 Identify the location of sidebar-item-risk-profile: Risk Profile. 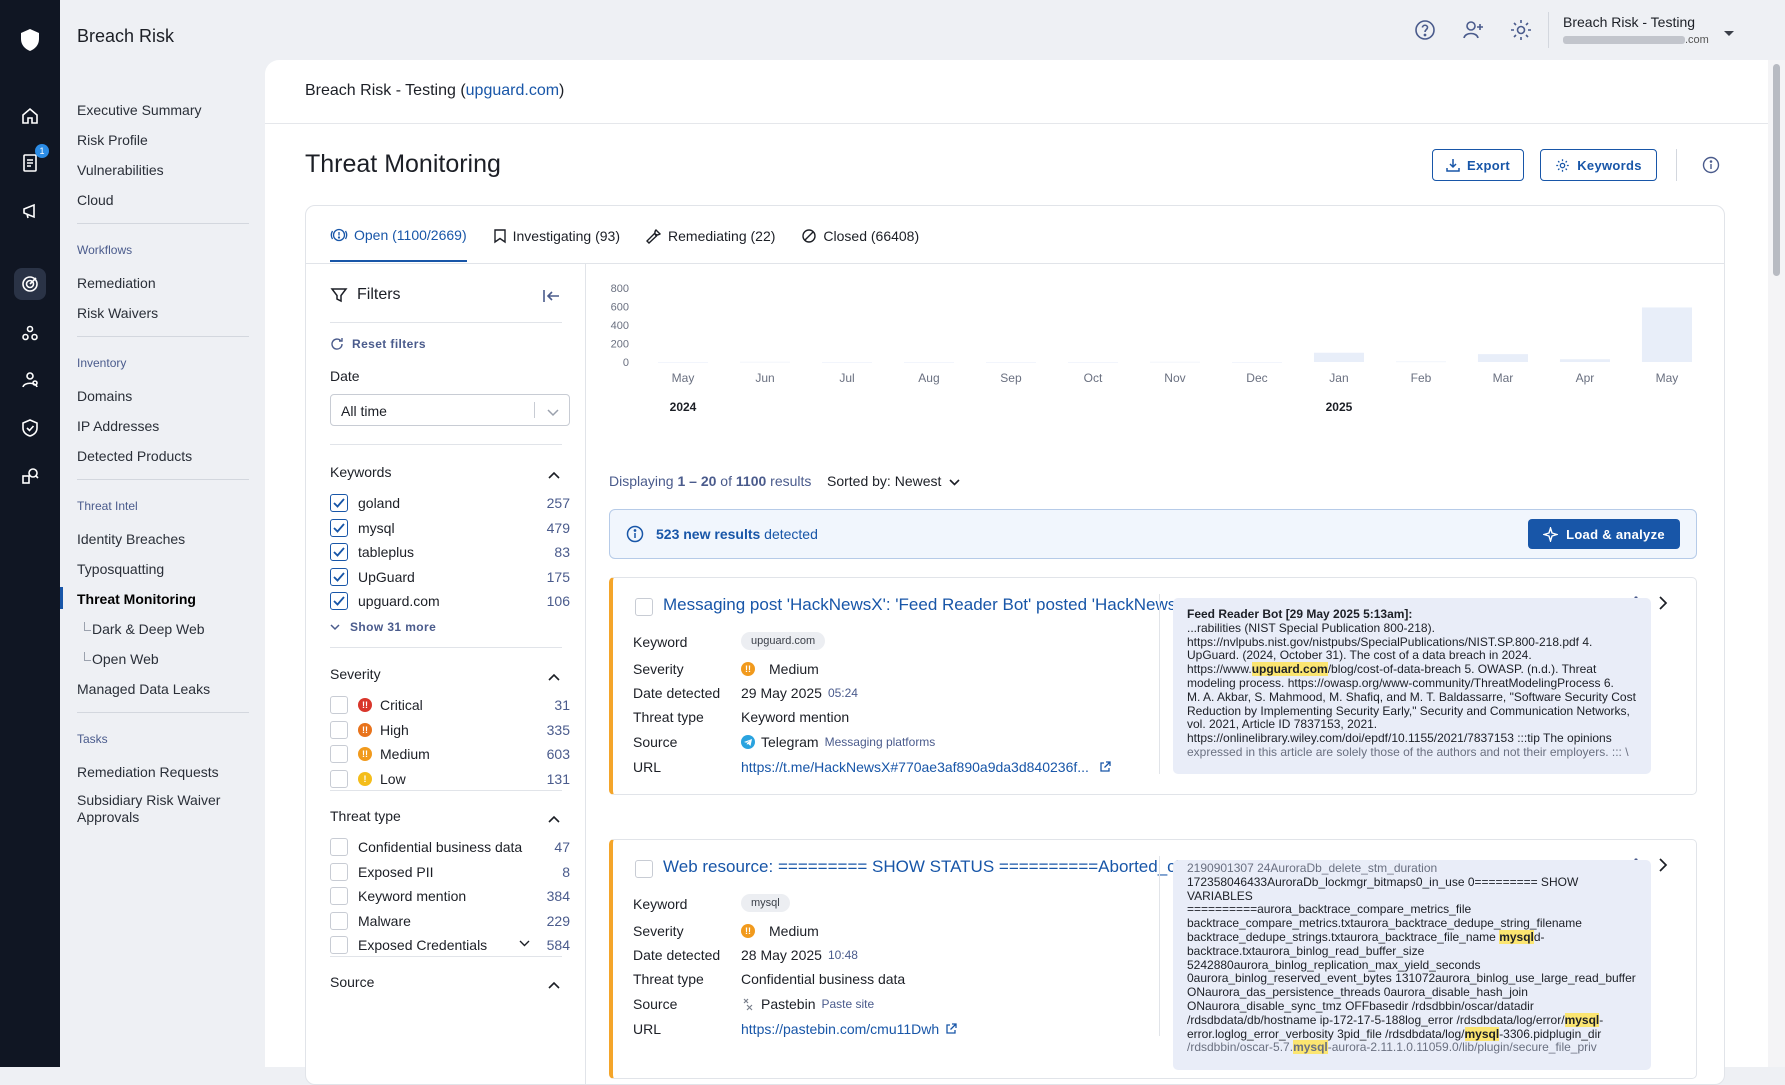
(112, 140).